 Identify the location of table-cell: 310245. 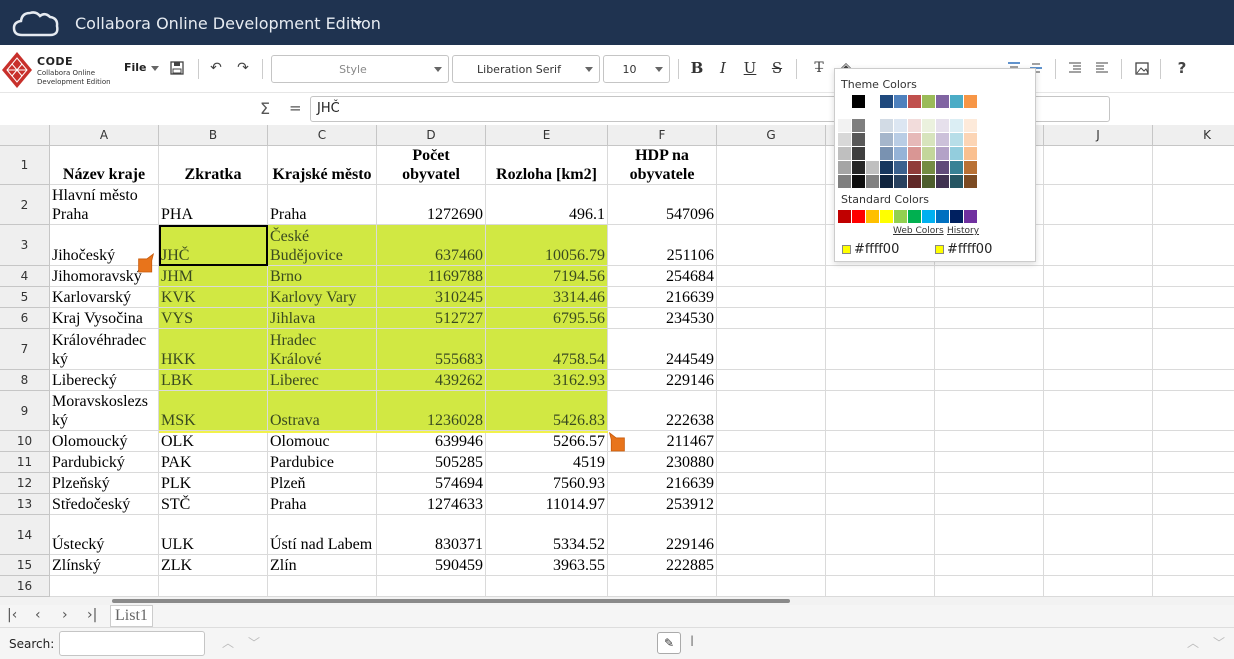
(431, 297).